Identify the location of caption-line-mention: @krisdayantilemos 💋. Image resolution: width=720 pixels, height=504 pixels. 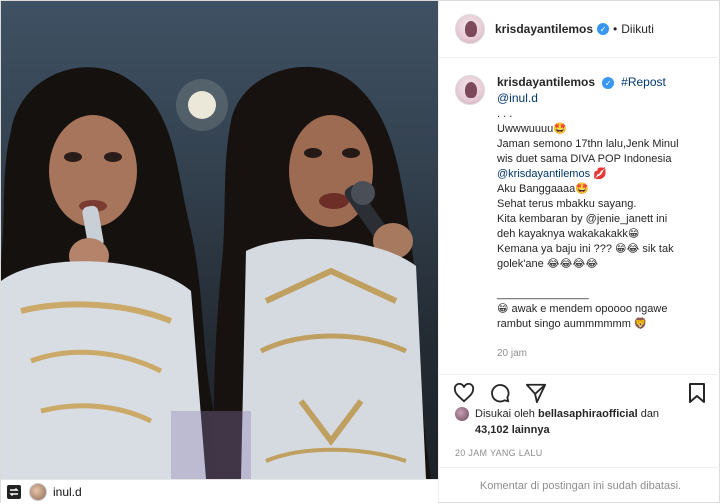
(602, 174).